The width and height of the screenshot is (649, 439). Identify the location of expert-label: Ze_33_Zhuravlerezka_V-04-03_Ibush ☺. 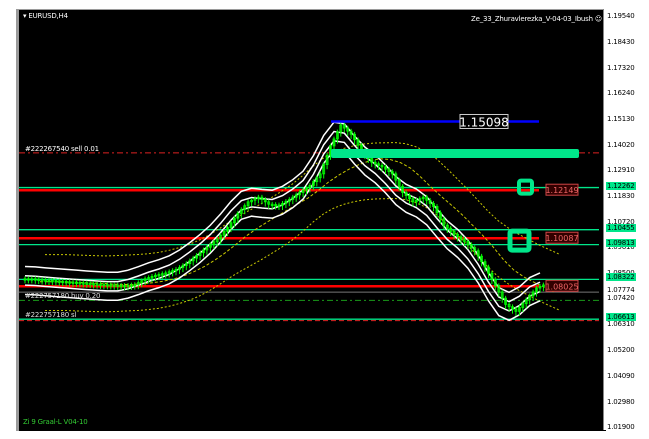
(536, 19).